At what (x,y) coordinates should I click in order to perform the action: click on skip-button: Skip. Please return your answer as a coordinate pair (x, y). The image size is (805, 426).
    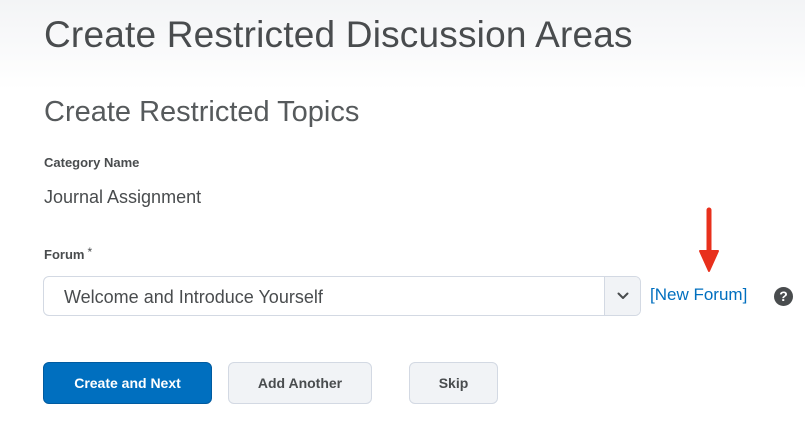
    Looking at the image, I should click on (453, 383).